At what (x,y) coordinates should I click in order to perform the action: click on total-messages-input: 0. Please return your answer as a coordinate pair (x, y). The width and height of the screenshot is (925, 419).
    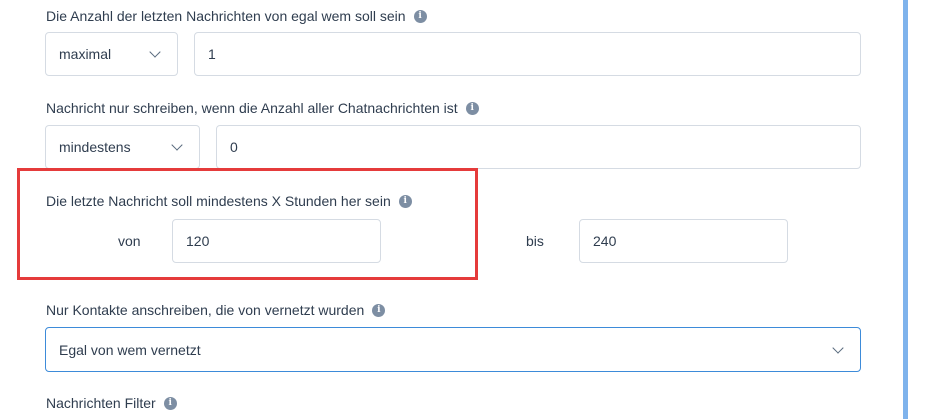
    Looking at the image, I should click on (538, 147).